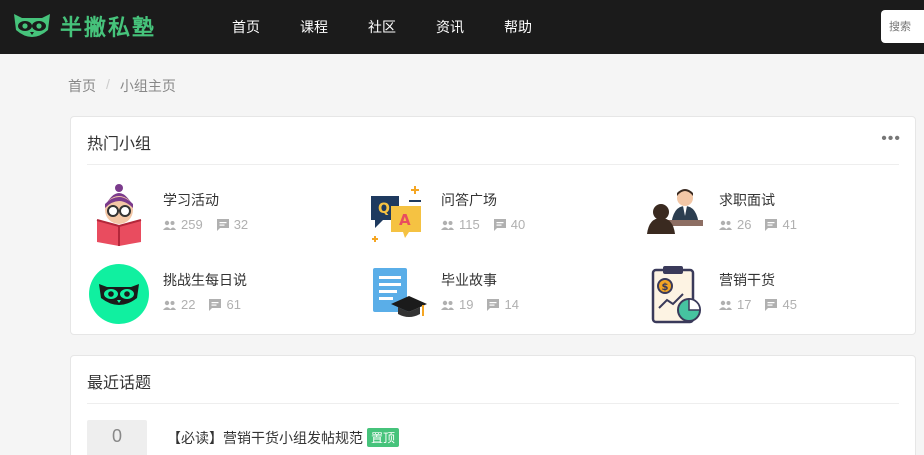 This screenshot has height=455, width=924. Describe the element at coordinates (233, 304) in the screenshot. I see `post-count: 61` at that location.